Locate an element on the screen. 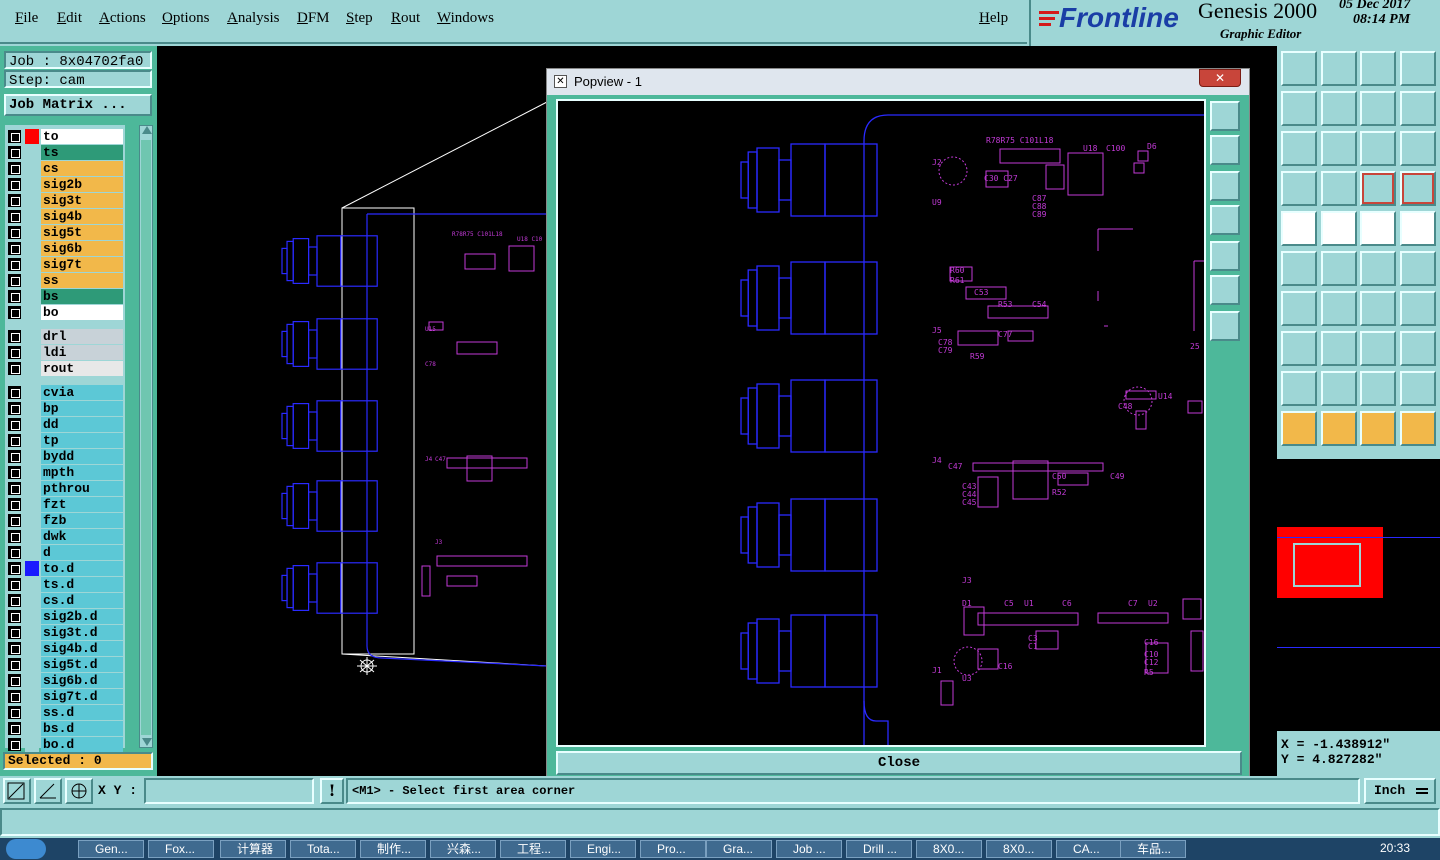  menu-analysis: Analysis is located at coordinates (253, 18).